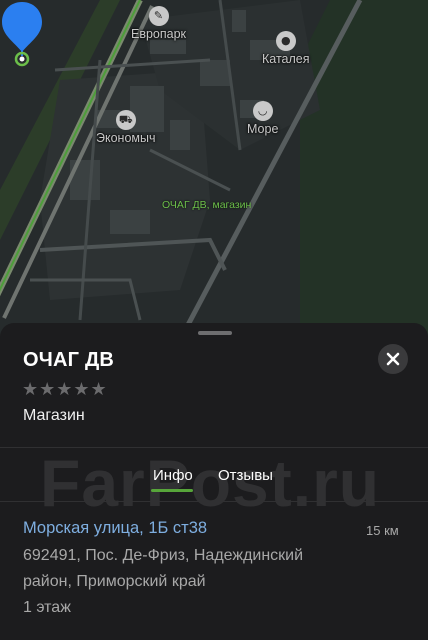  What do you see at coordinates (215, 333) in the screenshot?
I see `drag-handle` at bounding box center [215, 333].